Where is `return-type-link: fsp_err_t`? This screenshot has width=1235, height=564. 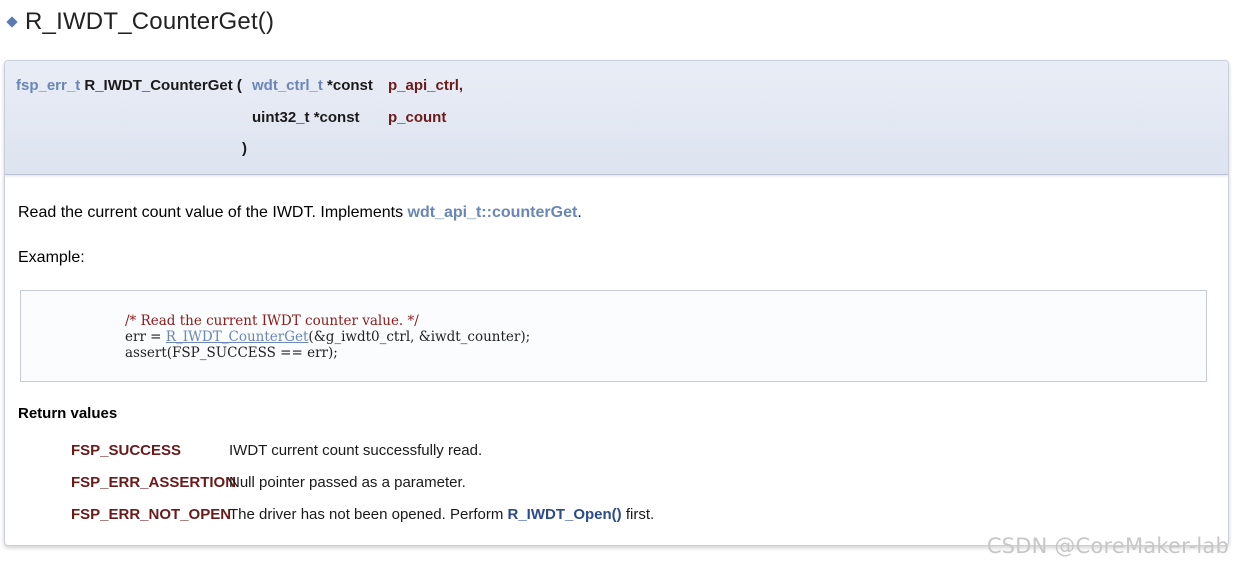 return-type-link: fsp_err_t is located at coordinates (48, 85).